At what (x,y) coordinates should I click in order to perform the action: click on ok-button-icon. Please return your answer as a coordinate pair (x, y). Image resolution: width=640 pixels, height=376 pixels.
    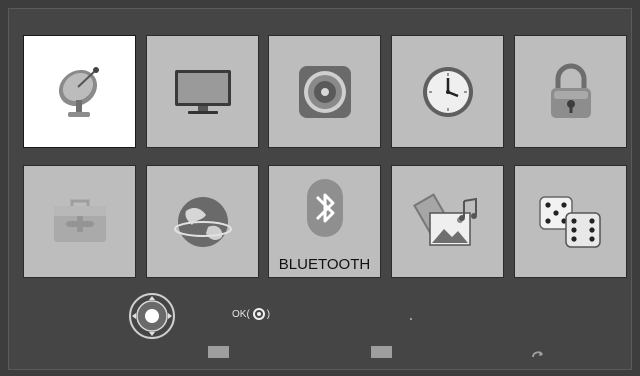
    Looking at the image, I should click on (258, 314).